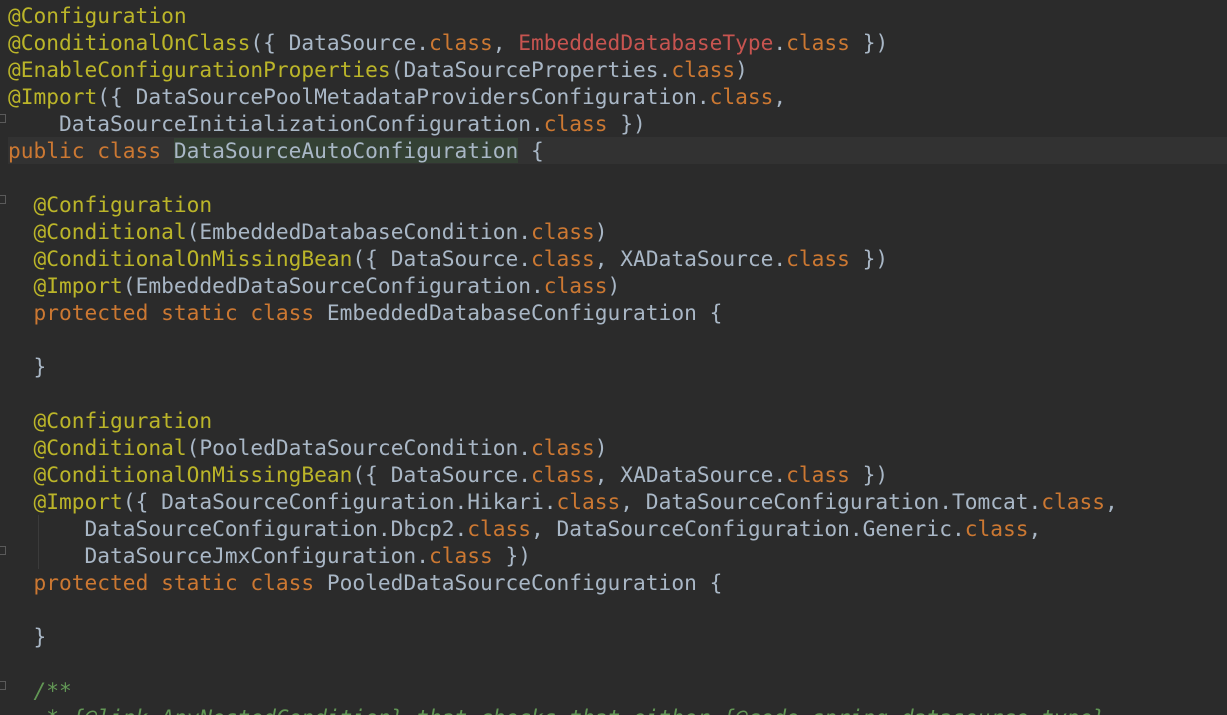 This screenshot has height=715, width=1227. I want to click on code-token-text: EmbeddedDatabaseConfiguration {, so click(524, 312).